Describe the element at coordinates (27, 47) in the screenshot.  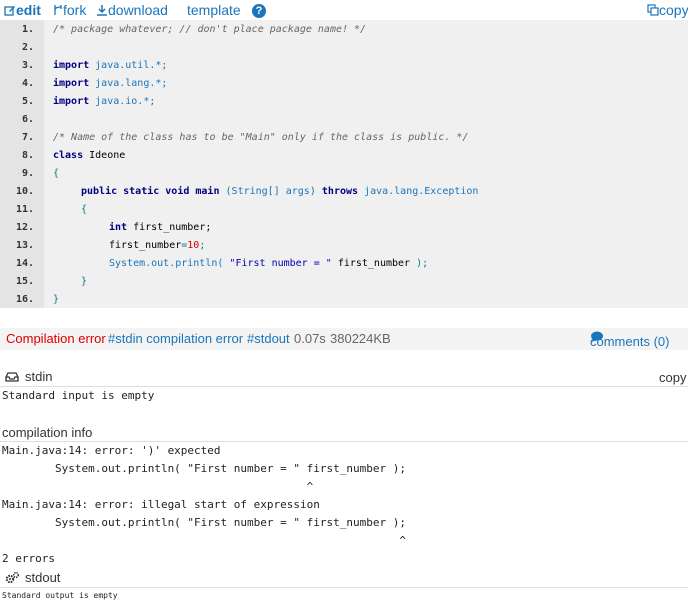
I see `line-number: 2.` at that location.